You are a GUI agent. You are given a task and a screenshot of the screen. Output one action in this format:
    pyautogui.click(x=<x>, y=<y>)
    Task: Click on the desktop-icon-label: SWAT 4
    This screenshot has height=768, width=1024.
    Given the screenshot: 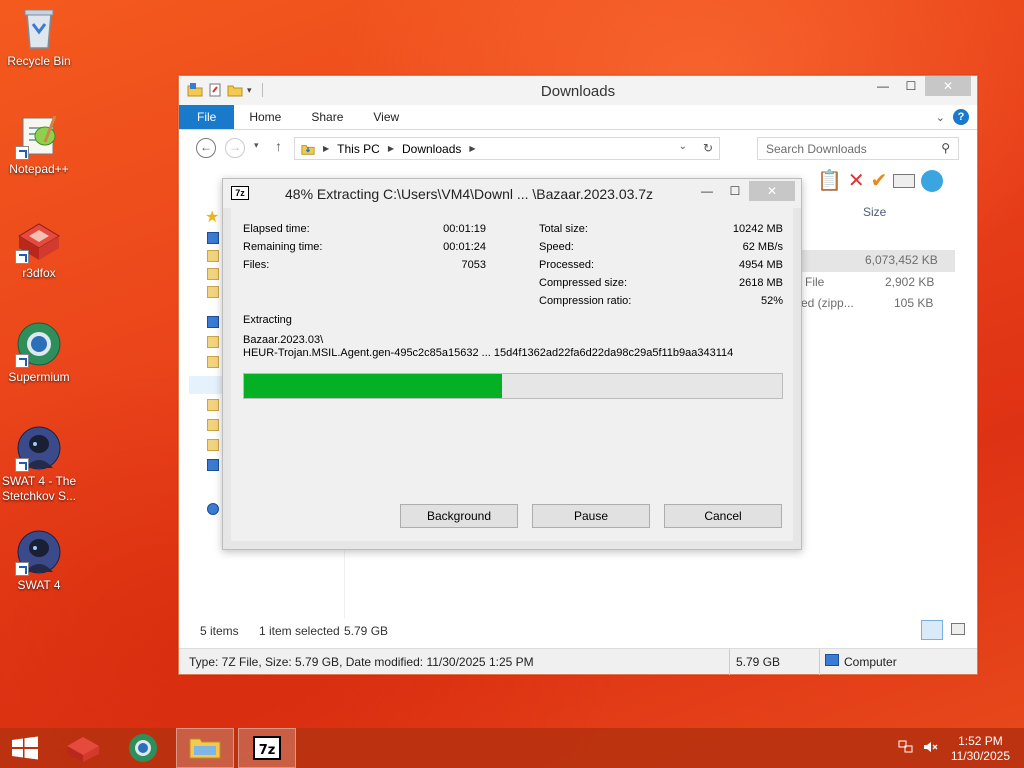 What is the action you would take?
    pyautogui.click(x=39, y=585)
    